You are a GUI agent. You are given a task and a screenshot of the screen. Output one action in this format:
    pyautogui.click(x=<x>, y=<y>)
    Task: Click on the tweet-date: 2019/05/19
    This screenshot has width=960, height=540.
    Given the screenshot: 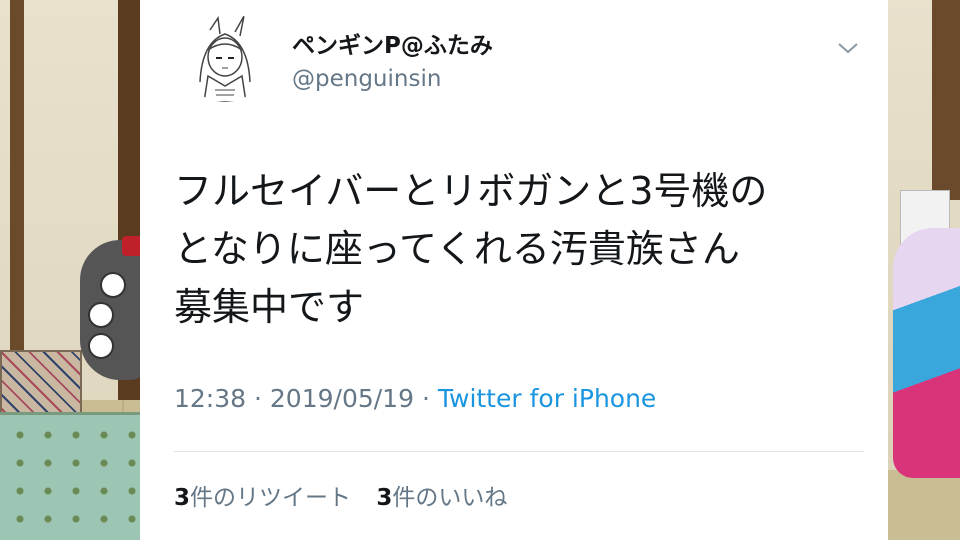 What is the action you would take?
    pyautogui.click(x=342, y=398)
    